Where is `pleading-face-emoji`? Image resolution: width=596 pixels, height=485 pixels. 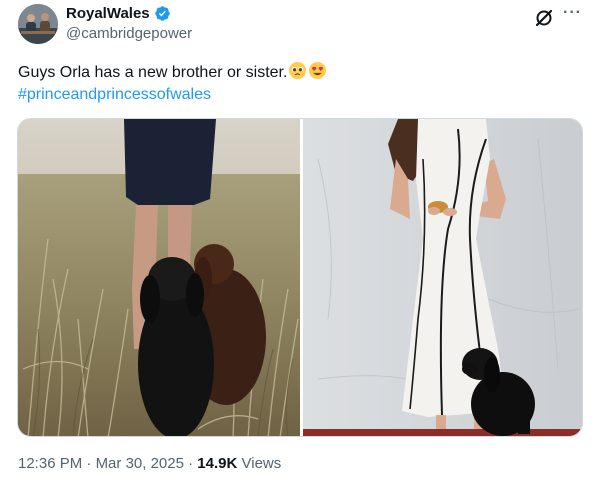 pleading-face-emoji is located at coordinates (297, 70).